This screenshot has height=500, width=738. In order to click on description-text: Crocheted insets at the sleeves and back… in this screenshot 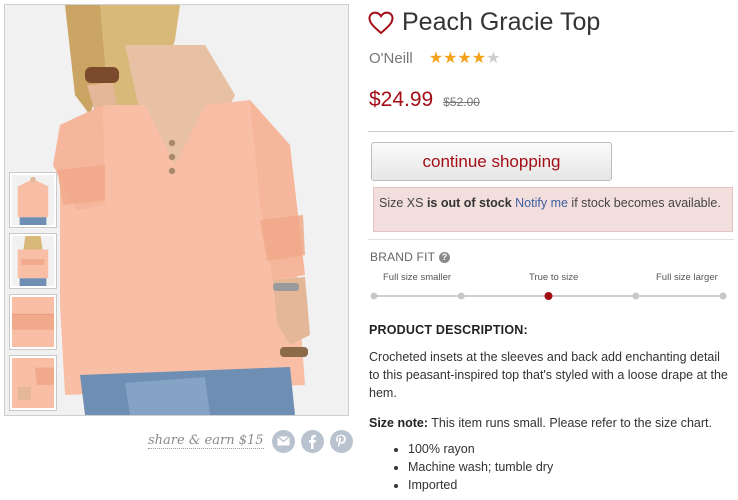, I will do `click(548, 375)`.